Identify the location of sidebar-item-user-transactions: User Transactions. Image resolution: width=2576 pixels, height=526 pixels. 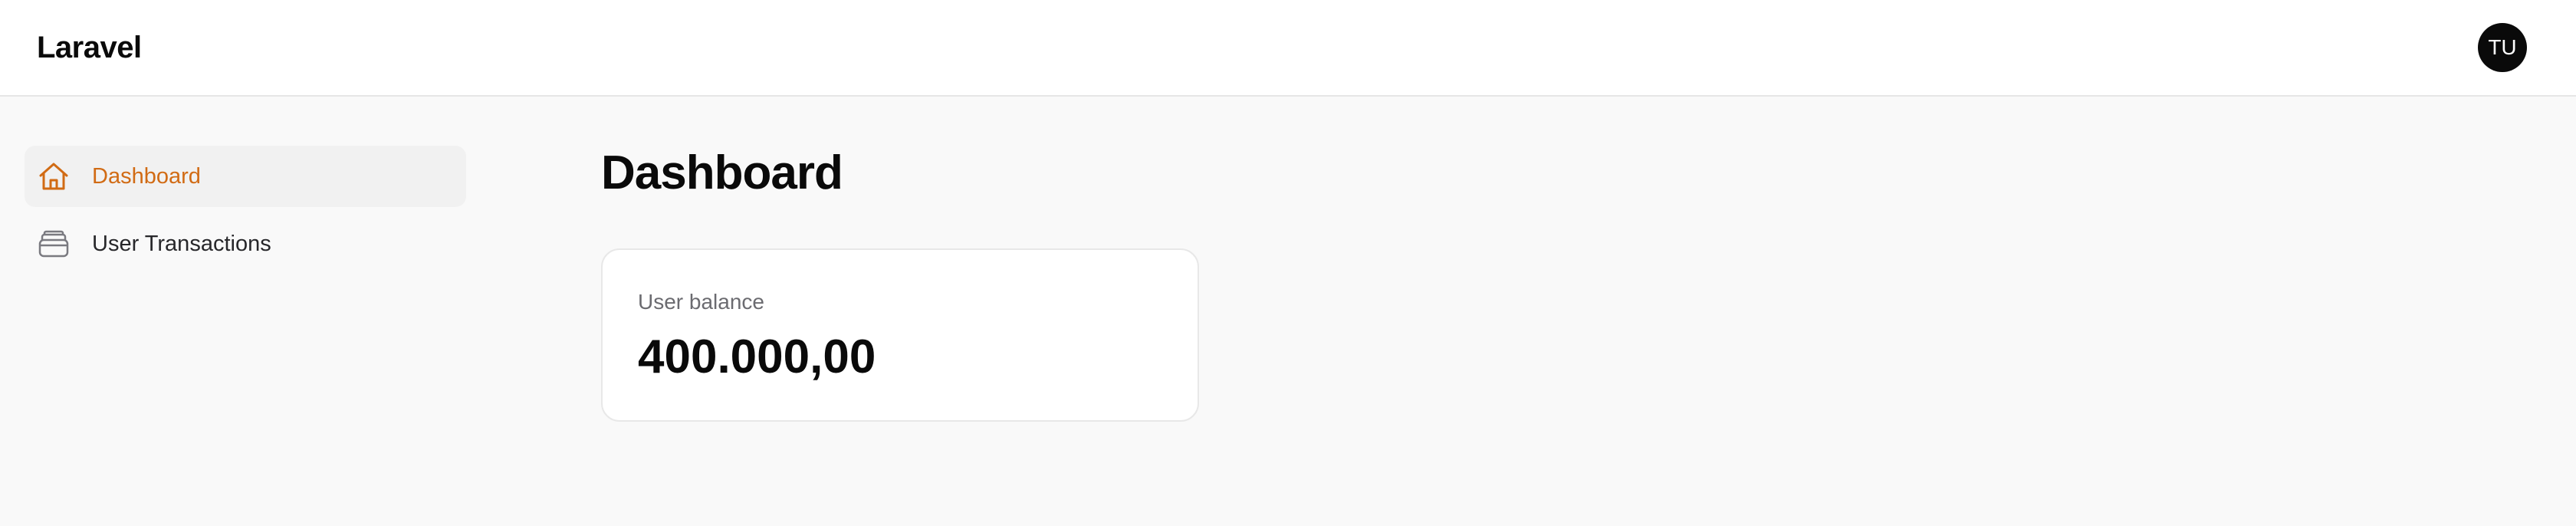
(245, 244).